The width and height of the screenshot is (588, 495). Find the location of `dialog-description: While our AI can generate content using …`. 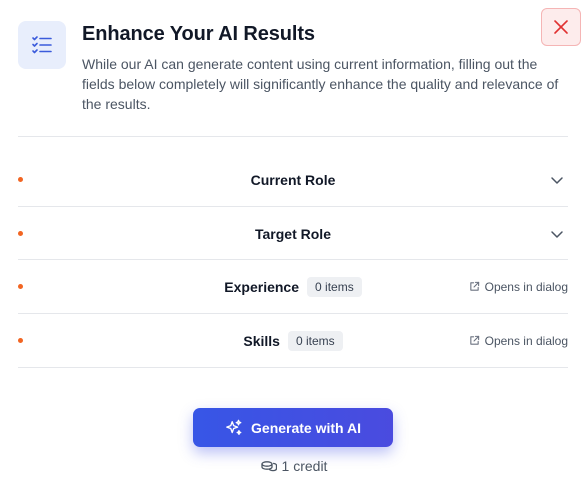

dialog-description: While our AI can generate content using … is located at coordinates (320, 84).